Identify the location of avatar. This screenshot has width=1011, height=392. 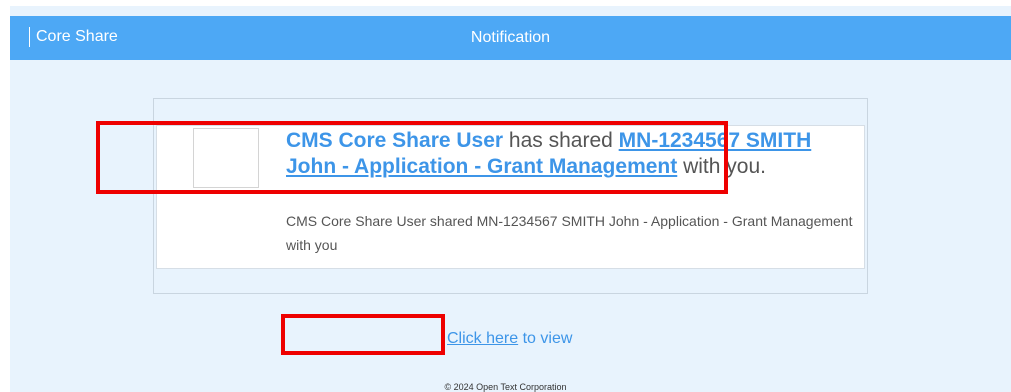
(226, 158).